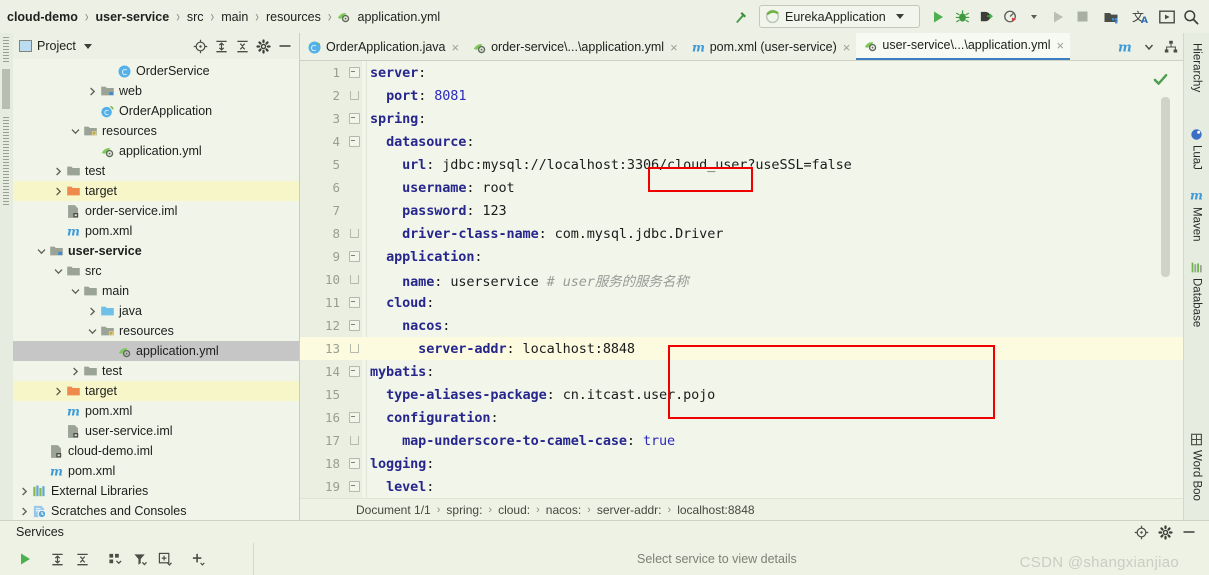 This screenshot has width=1209, height=575. Describe the element at coordinates (195, 17) in the screenshot. I see `breadcrumb-item-src: src` at that location.